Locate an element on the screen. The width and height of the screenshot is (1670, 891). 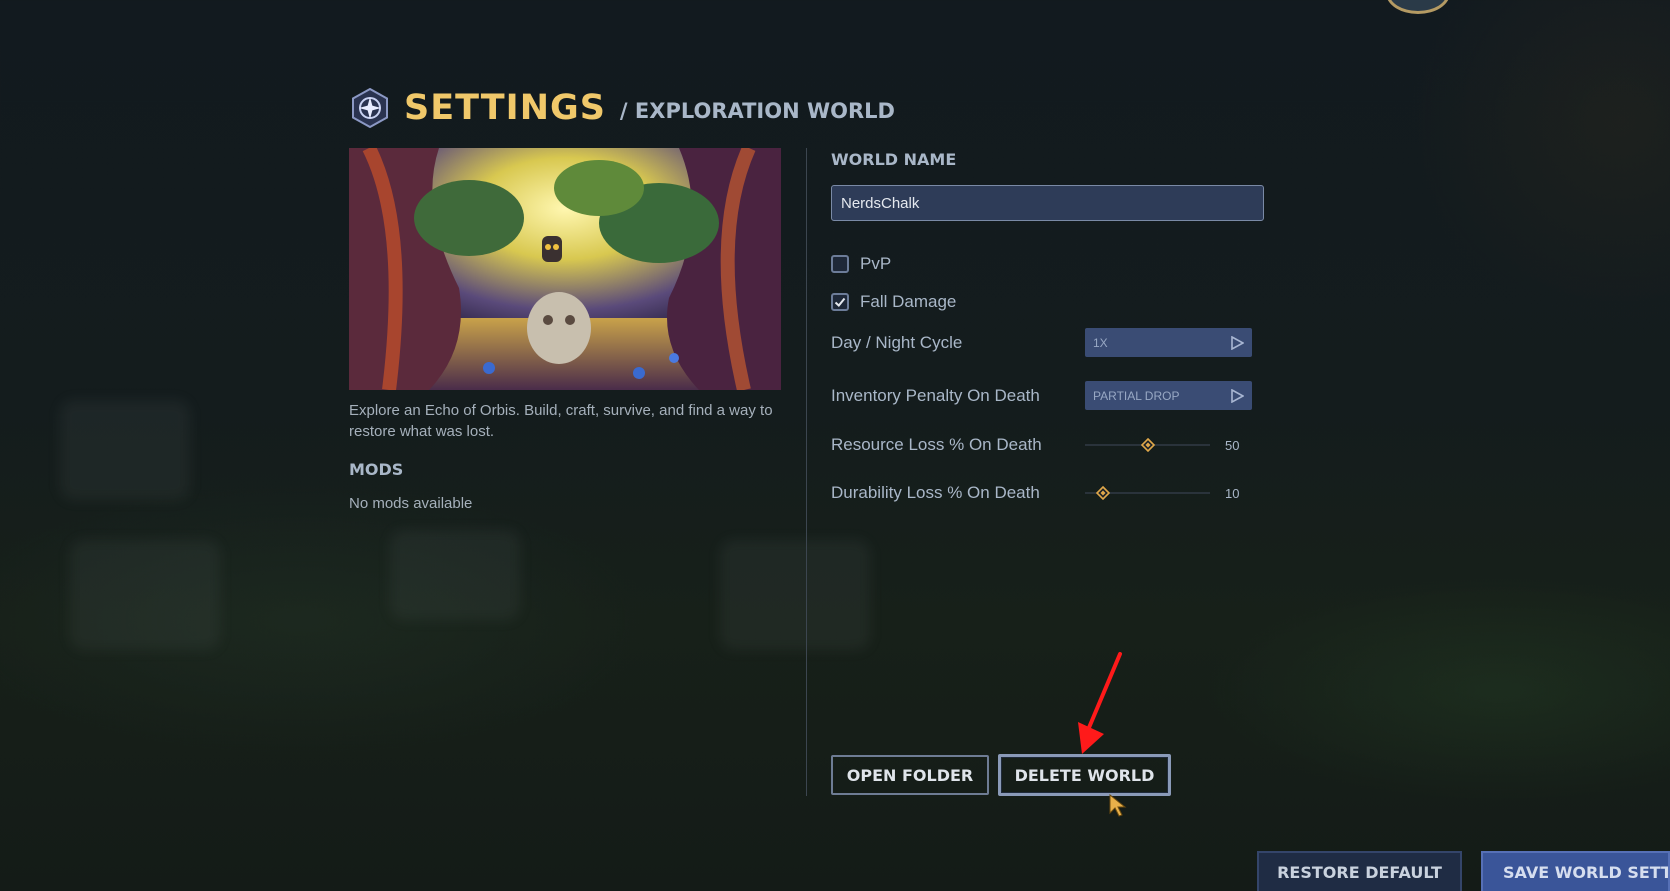
save-world-settings-button: SAVE WORLD SETTINGS is located at coordinates (1575, 871).